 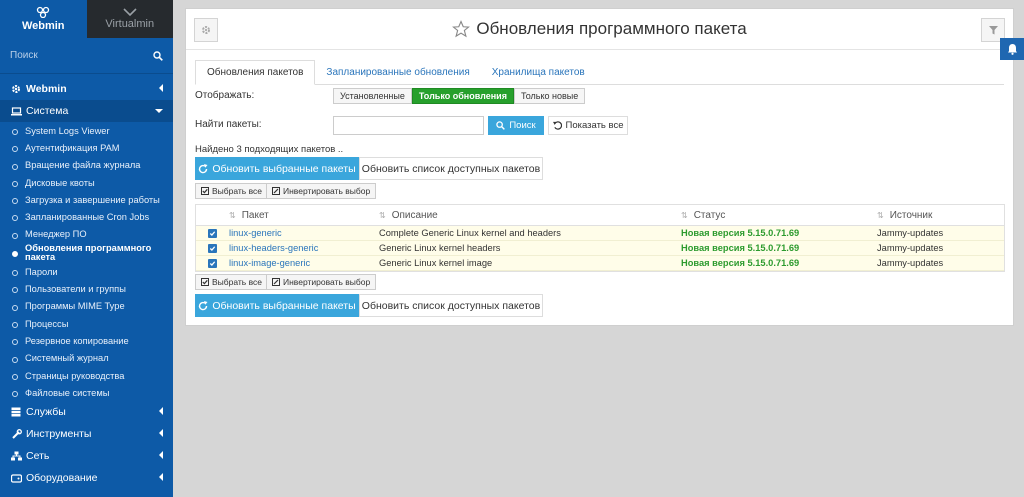 What do you see at coordinates (993, 29) in the screenshot?
I see `filter-icon` at bounding box center [993, 29].